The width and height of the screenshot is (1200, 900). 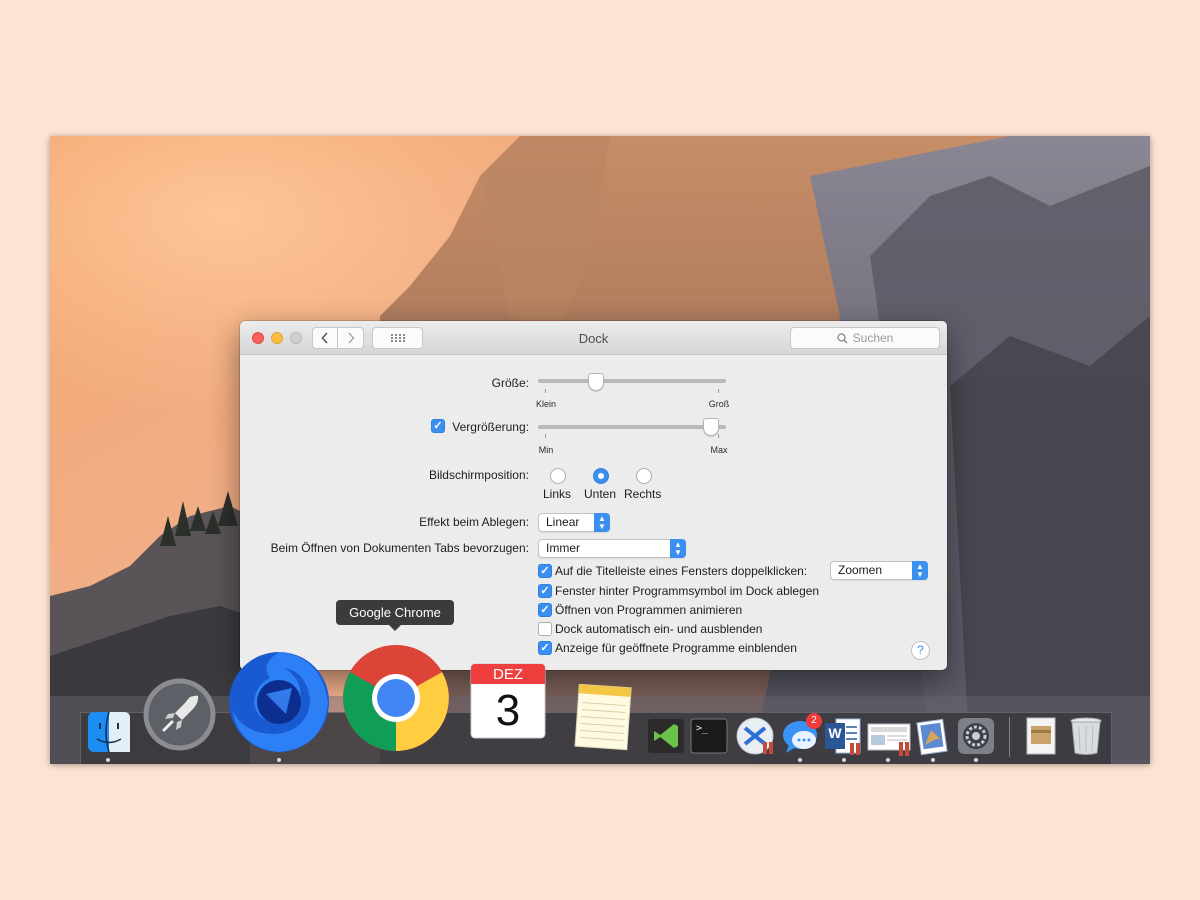 I want to click on position-bottom-label: Unten, so click(x=600, y=494).